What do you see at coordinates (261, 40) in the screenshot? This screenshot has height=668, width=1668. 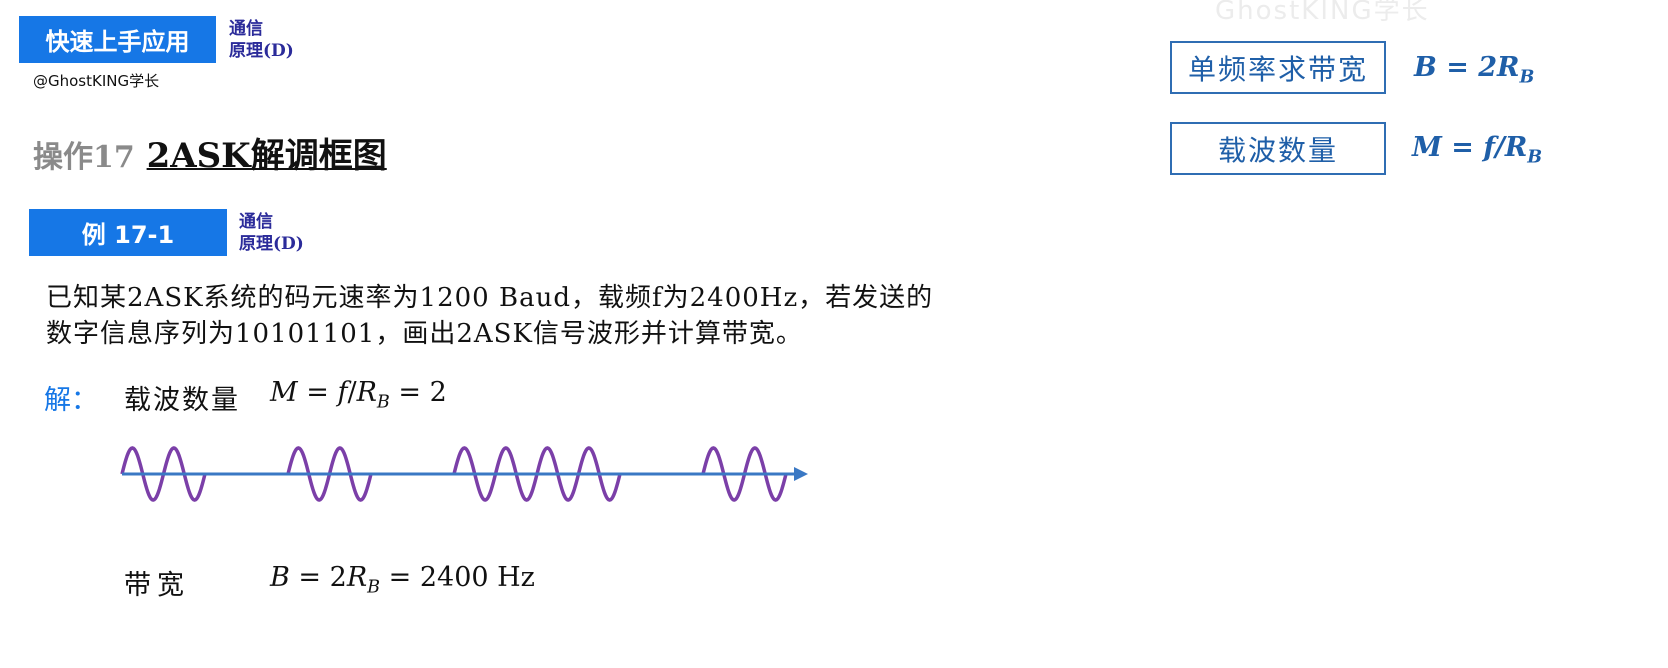 I see `course-tag: 通信 原理(D)` at bounding box center [261, 40].